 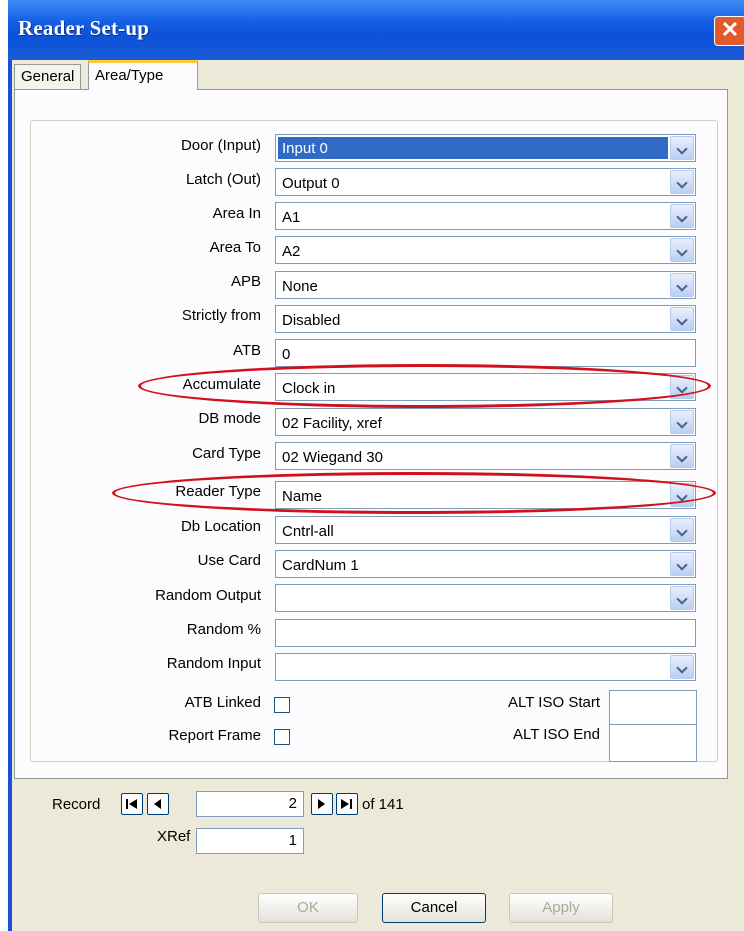 I want to click on record-total: of 141, so click(x=383, y=804).